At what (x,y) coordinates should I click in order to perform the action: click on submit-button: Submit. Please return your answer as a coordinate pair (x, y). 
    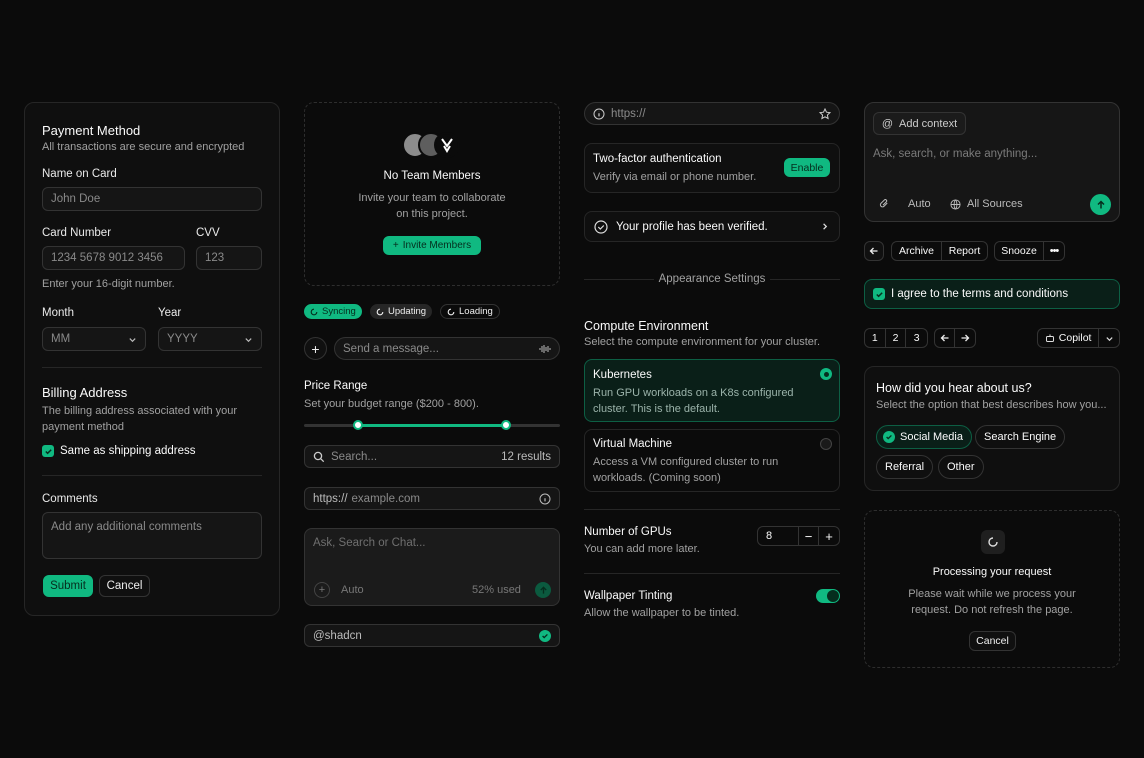
    Looking at the image, I should click on (68, 586).